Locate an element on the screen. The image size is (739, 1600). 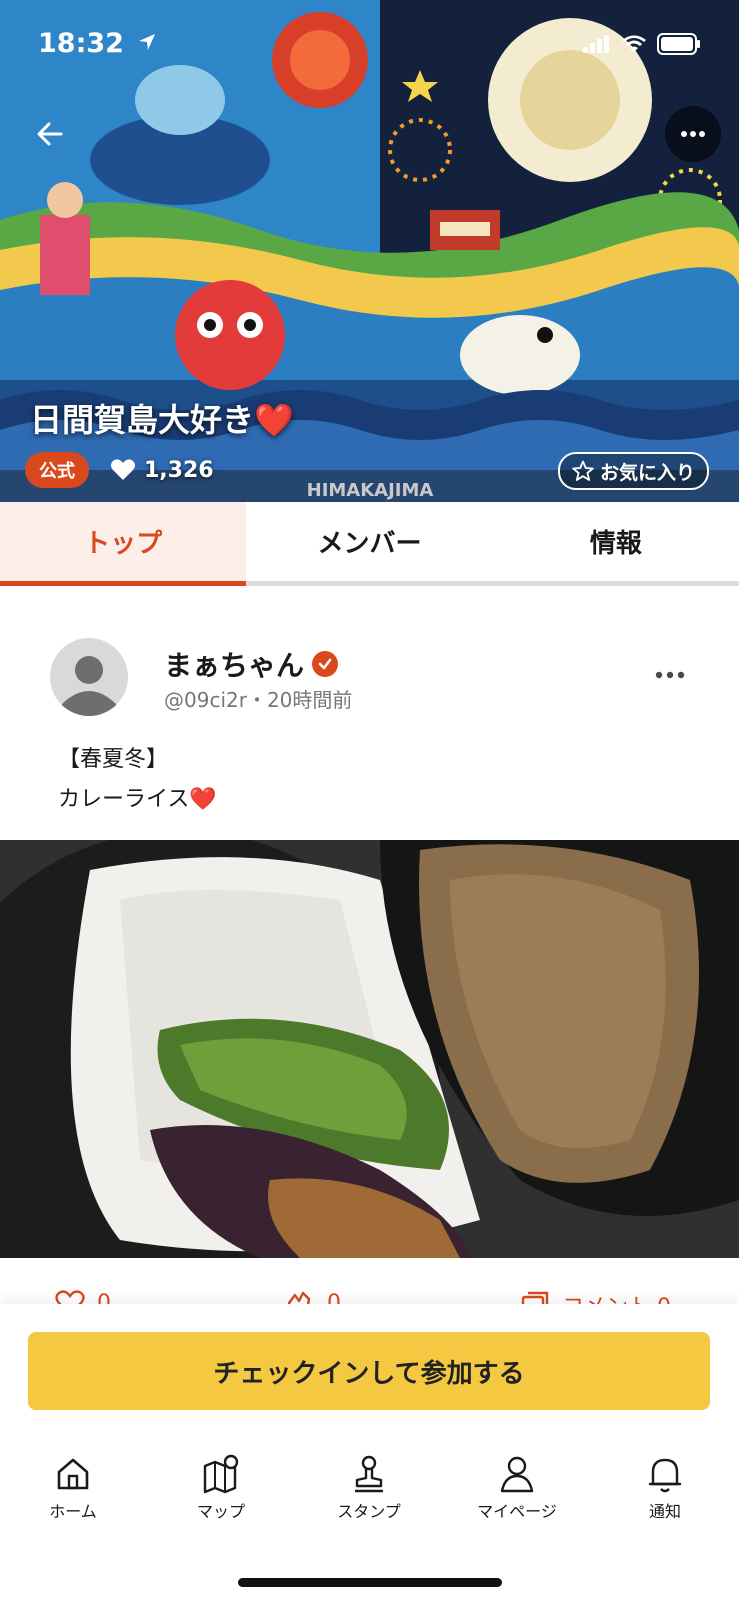
arrow-left-icon is located at coordinates (50, 134).